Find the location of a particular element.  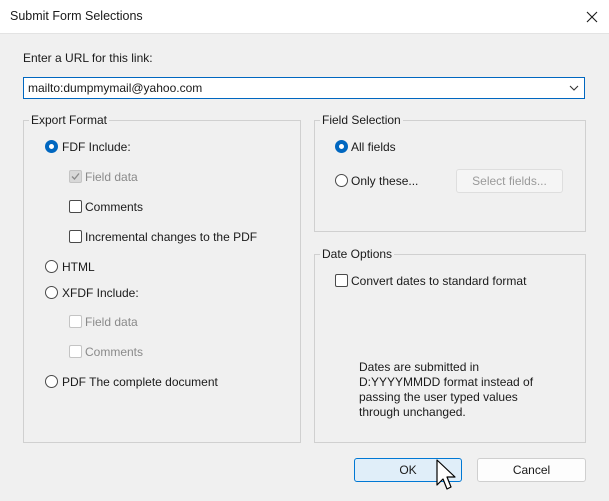

fdf-incremental-checkbox is located at coordinates (75, 236).